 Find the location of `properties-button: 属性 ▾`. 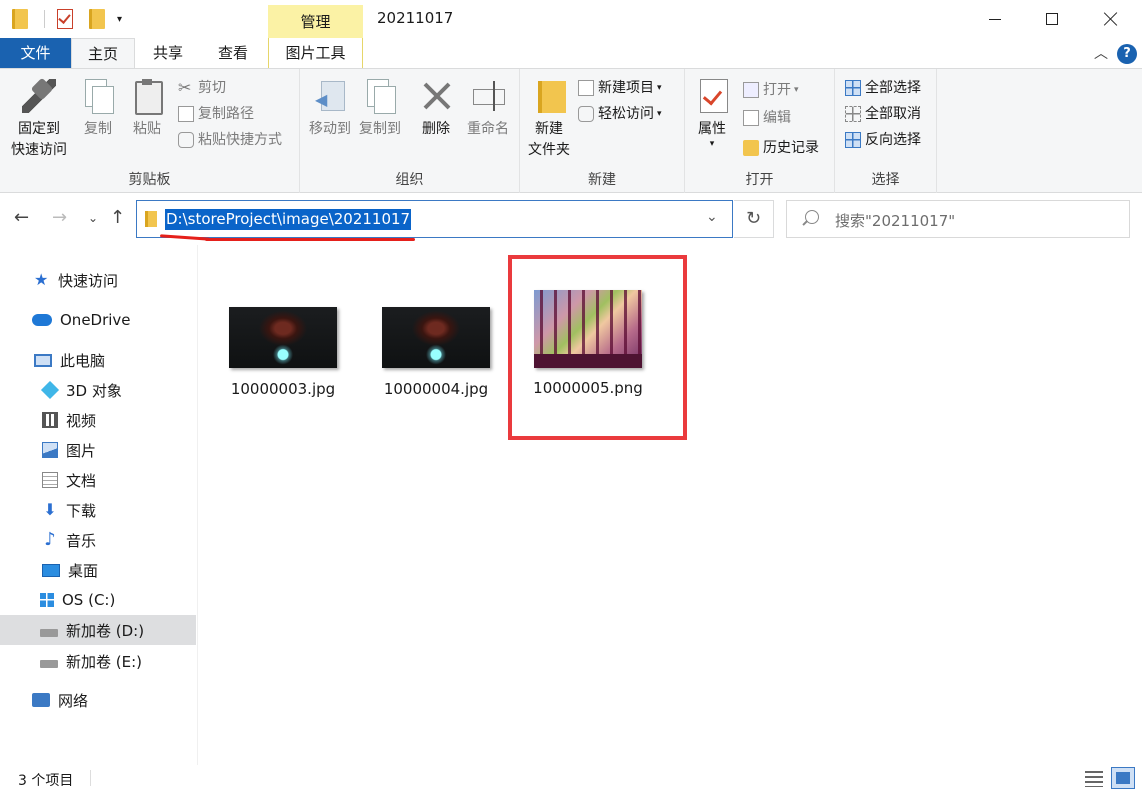

properties-button: 属性 ▾ is located at coordinates (712, 113).